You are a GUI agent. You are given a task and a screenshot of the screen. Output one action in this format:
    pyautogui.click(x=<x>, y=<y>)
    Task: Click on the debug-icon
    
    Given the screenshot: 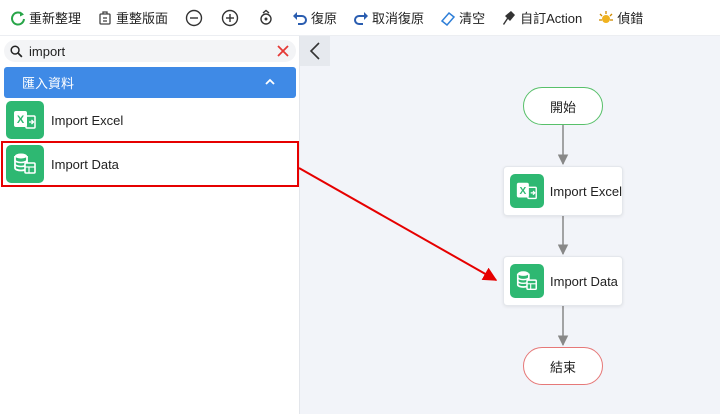 What is the action you would take?
    pyautogui.click(x=606, y=18)
    